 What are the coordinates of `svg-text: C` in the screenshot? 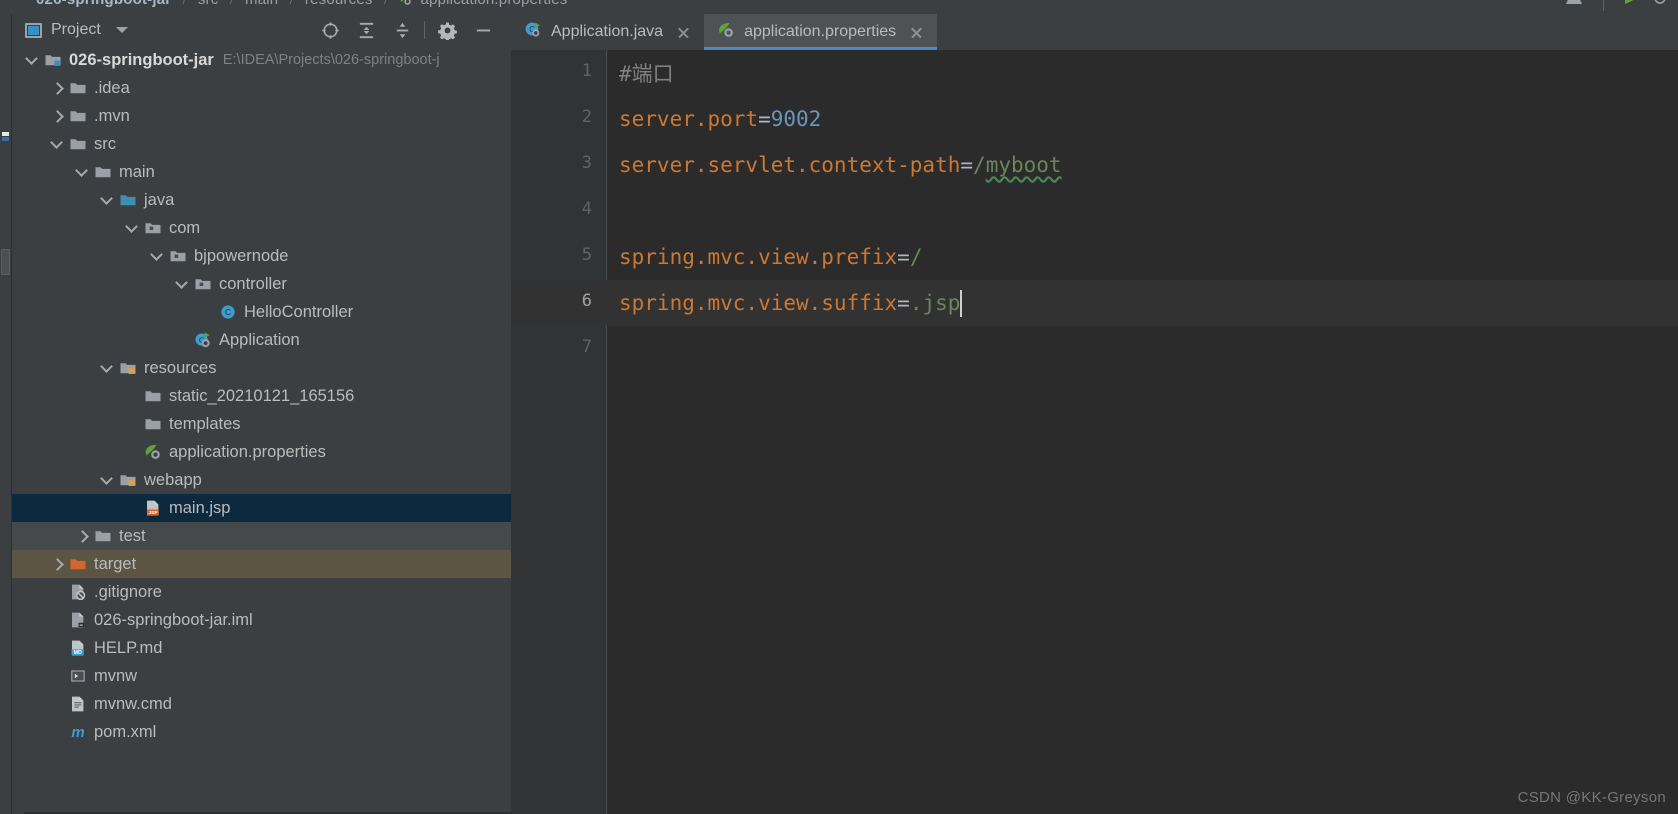 It's located at (228, 312).